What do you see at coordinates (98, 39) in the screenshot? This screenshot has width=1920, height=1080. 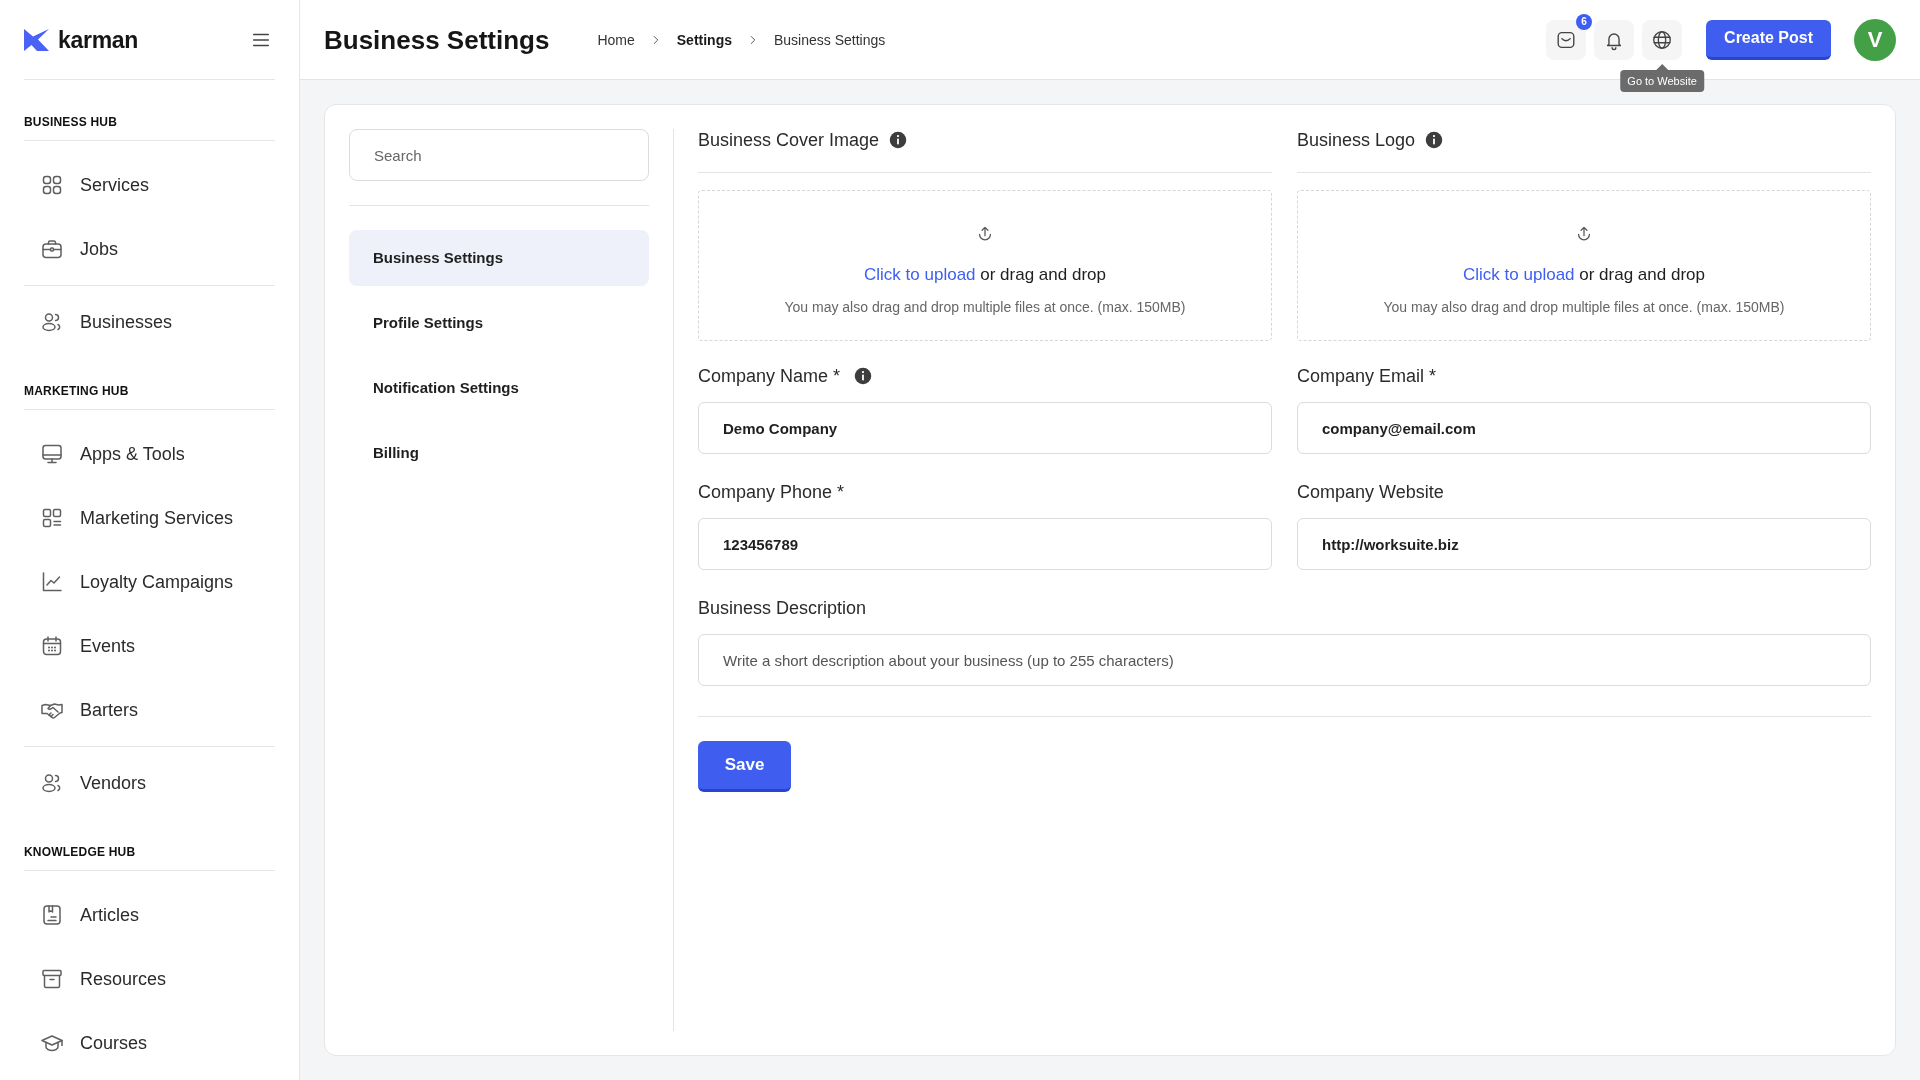 I see `brand-name: karman` at bounding box center [98, 39].